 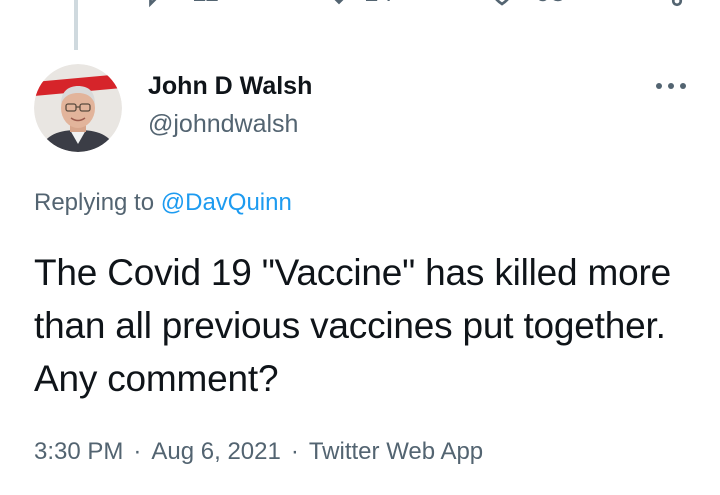 I want to click on like-icon, so click(x=502, y=3).